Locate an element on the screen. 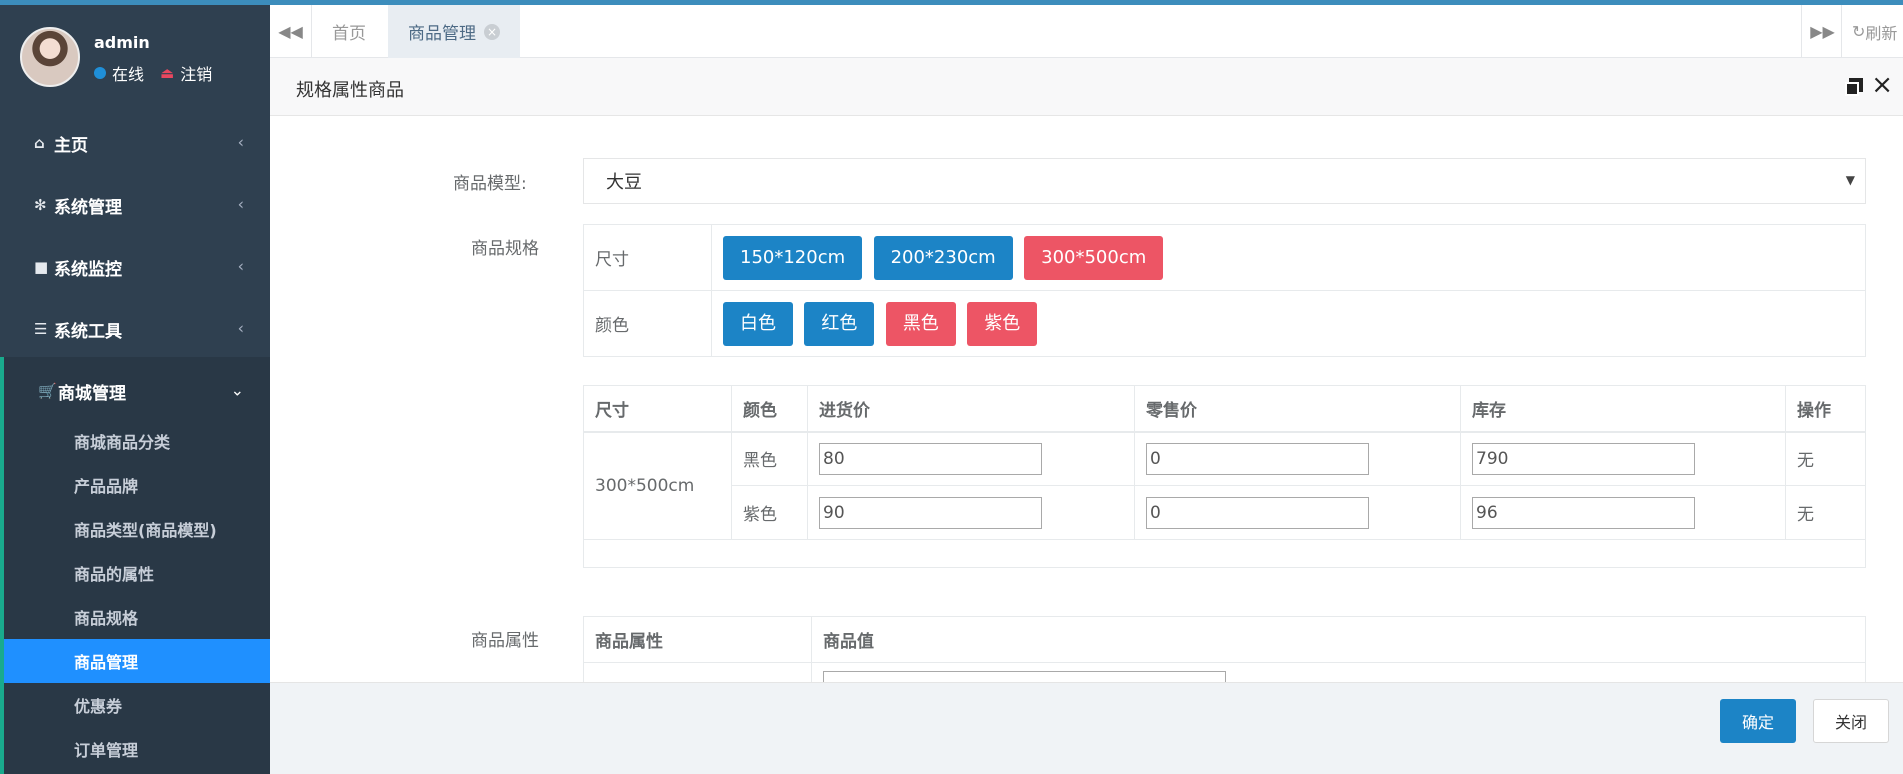 Image resolution: width=1903 pixels, height=774 pixels. table-row: 300*500cm 黑色 无 is located at coordinates (1224, 485).